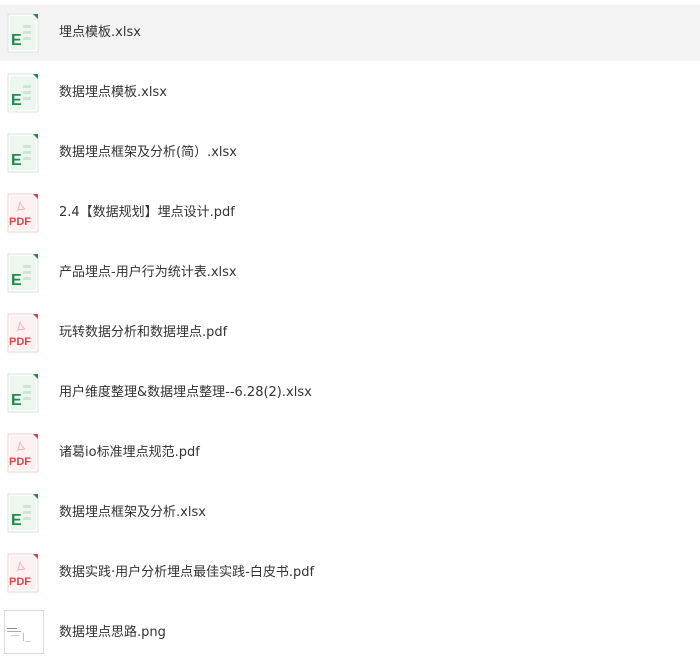  I want to click on file-row: E 数据埋点框架及分析(简）.xlsx, so click(350, 153).